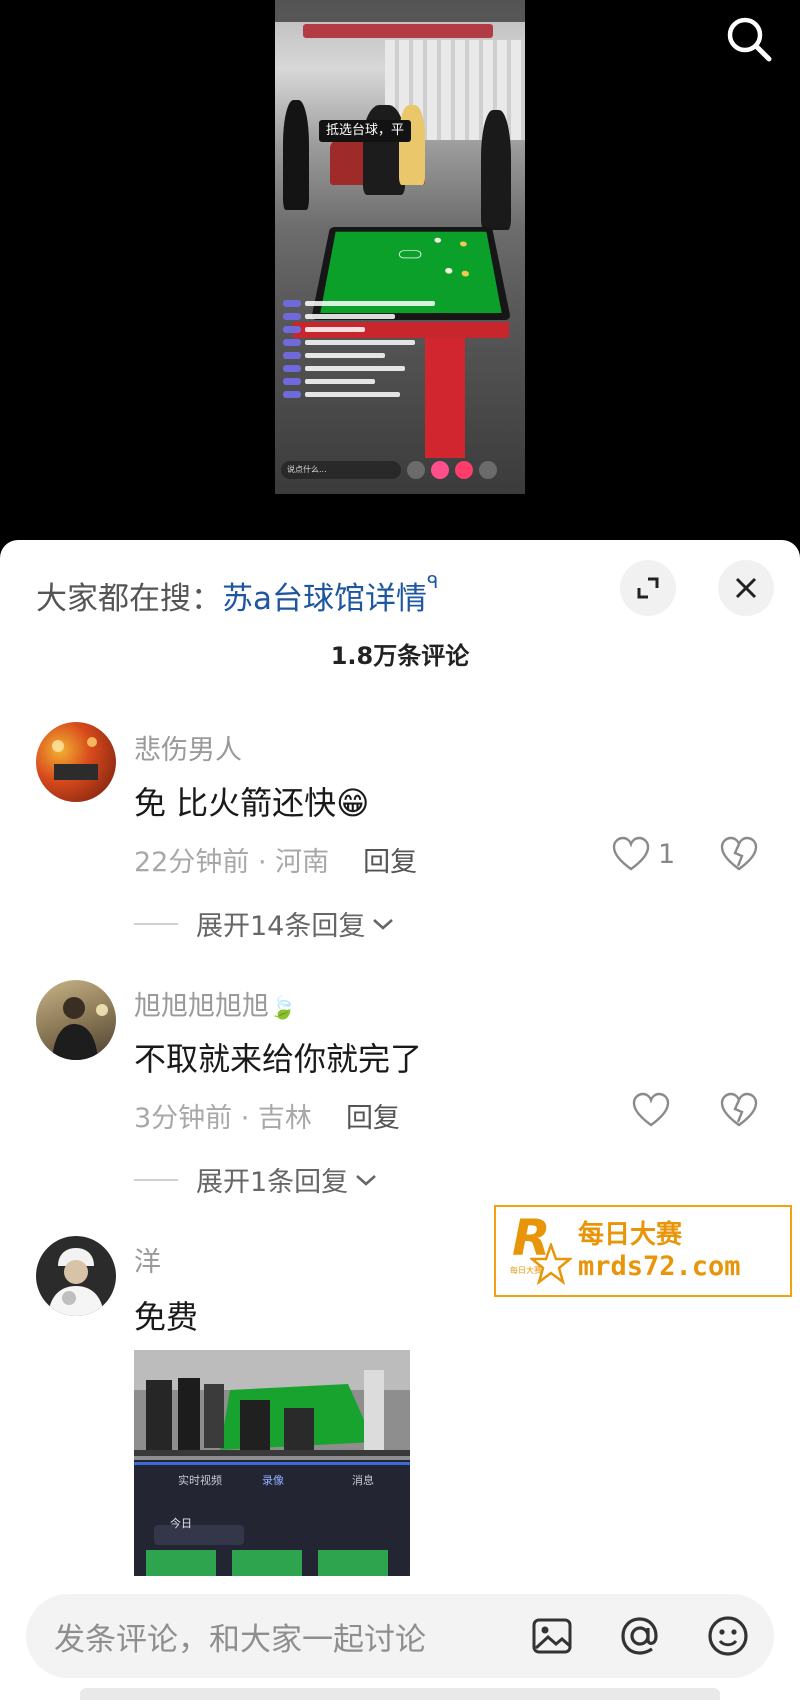 Image resolution: width=800 pixels, height=1700 pixels. What do you see at coordinates (272, 1463) in the screenshot?
I see `comment-image: 实时视频 录像 消息 今日` at bounding box center [272, 1463].